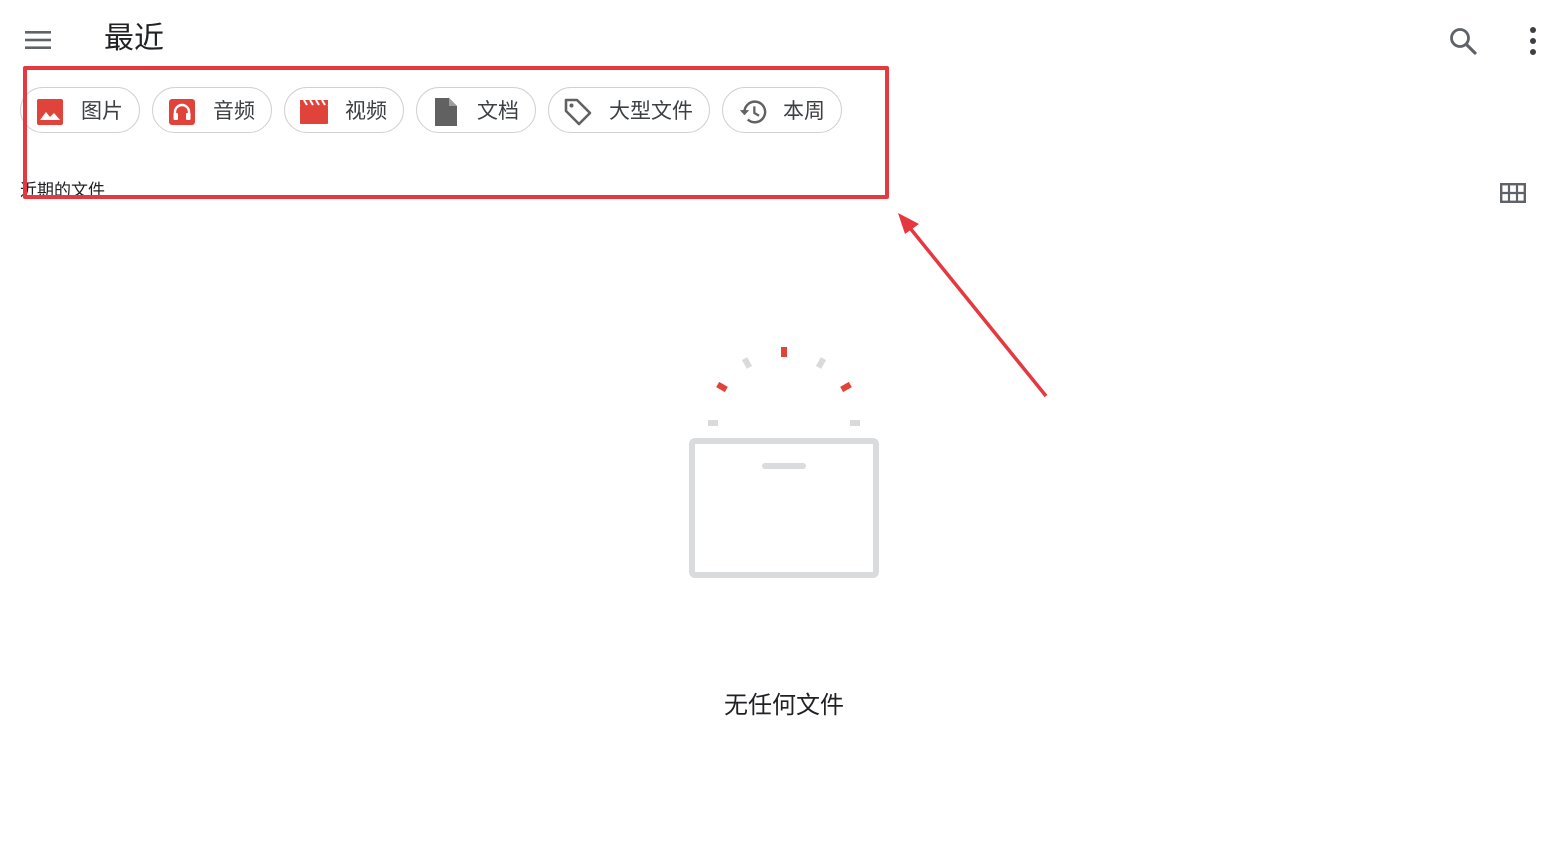 The height and width of the screenshot is (849, 1550). Describe the element at coordinates (784, 462) in the screenshot. I see `empty-folder-illustration` at that location.